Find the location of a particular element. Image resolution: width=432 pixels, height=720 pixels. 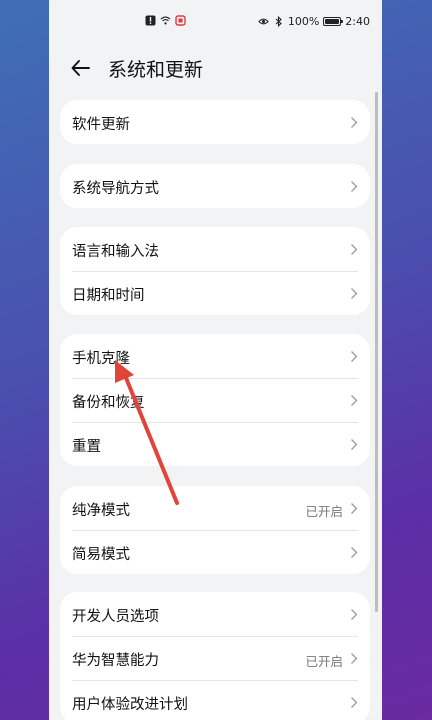

eye-icon is located at coordinates (263, 21).